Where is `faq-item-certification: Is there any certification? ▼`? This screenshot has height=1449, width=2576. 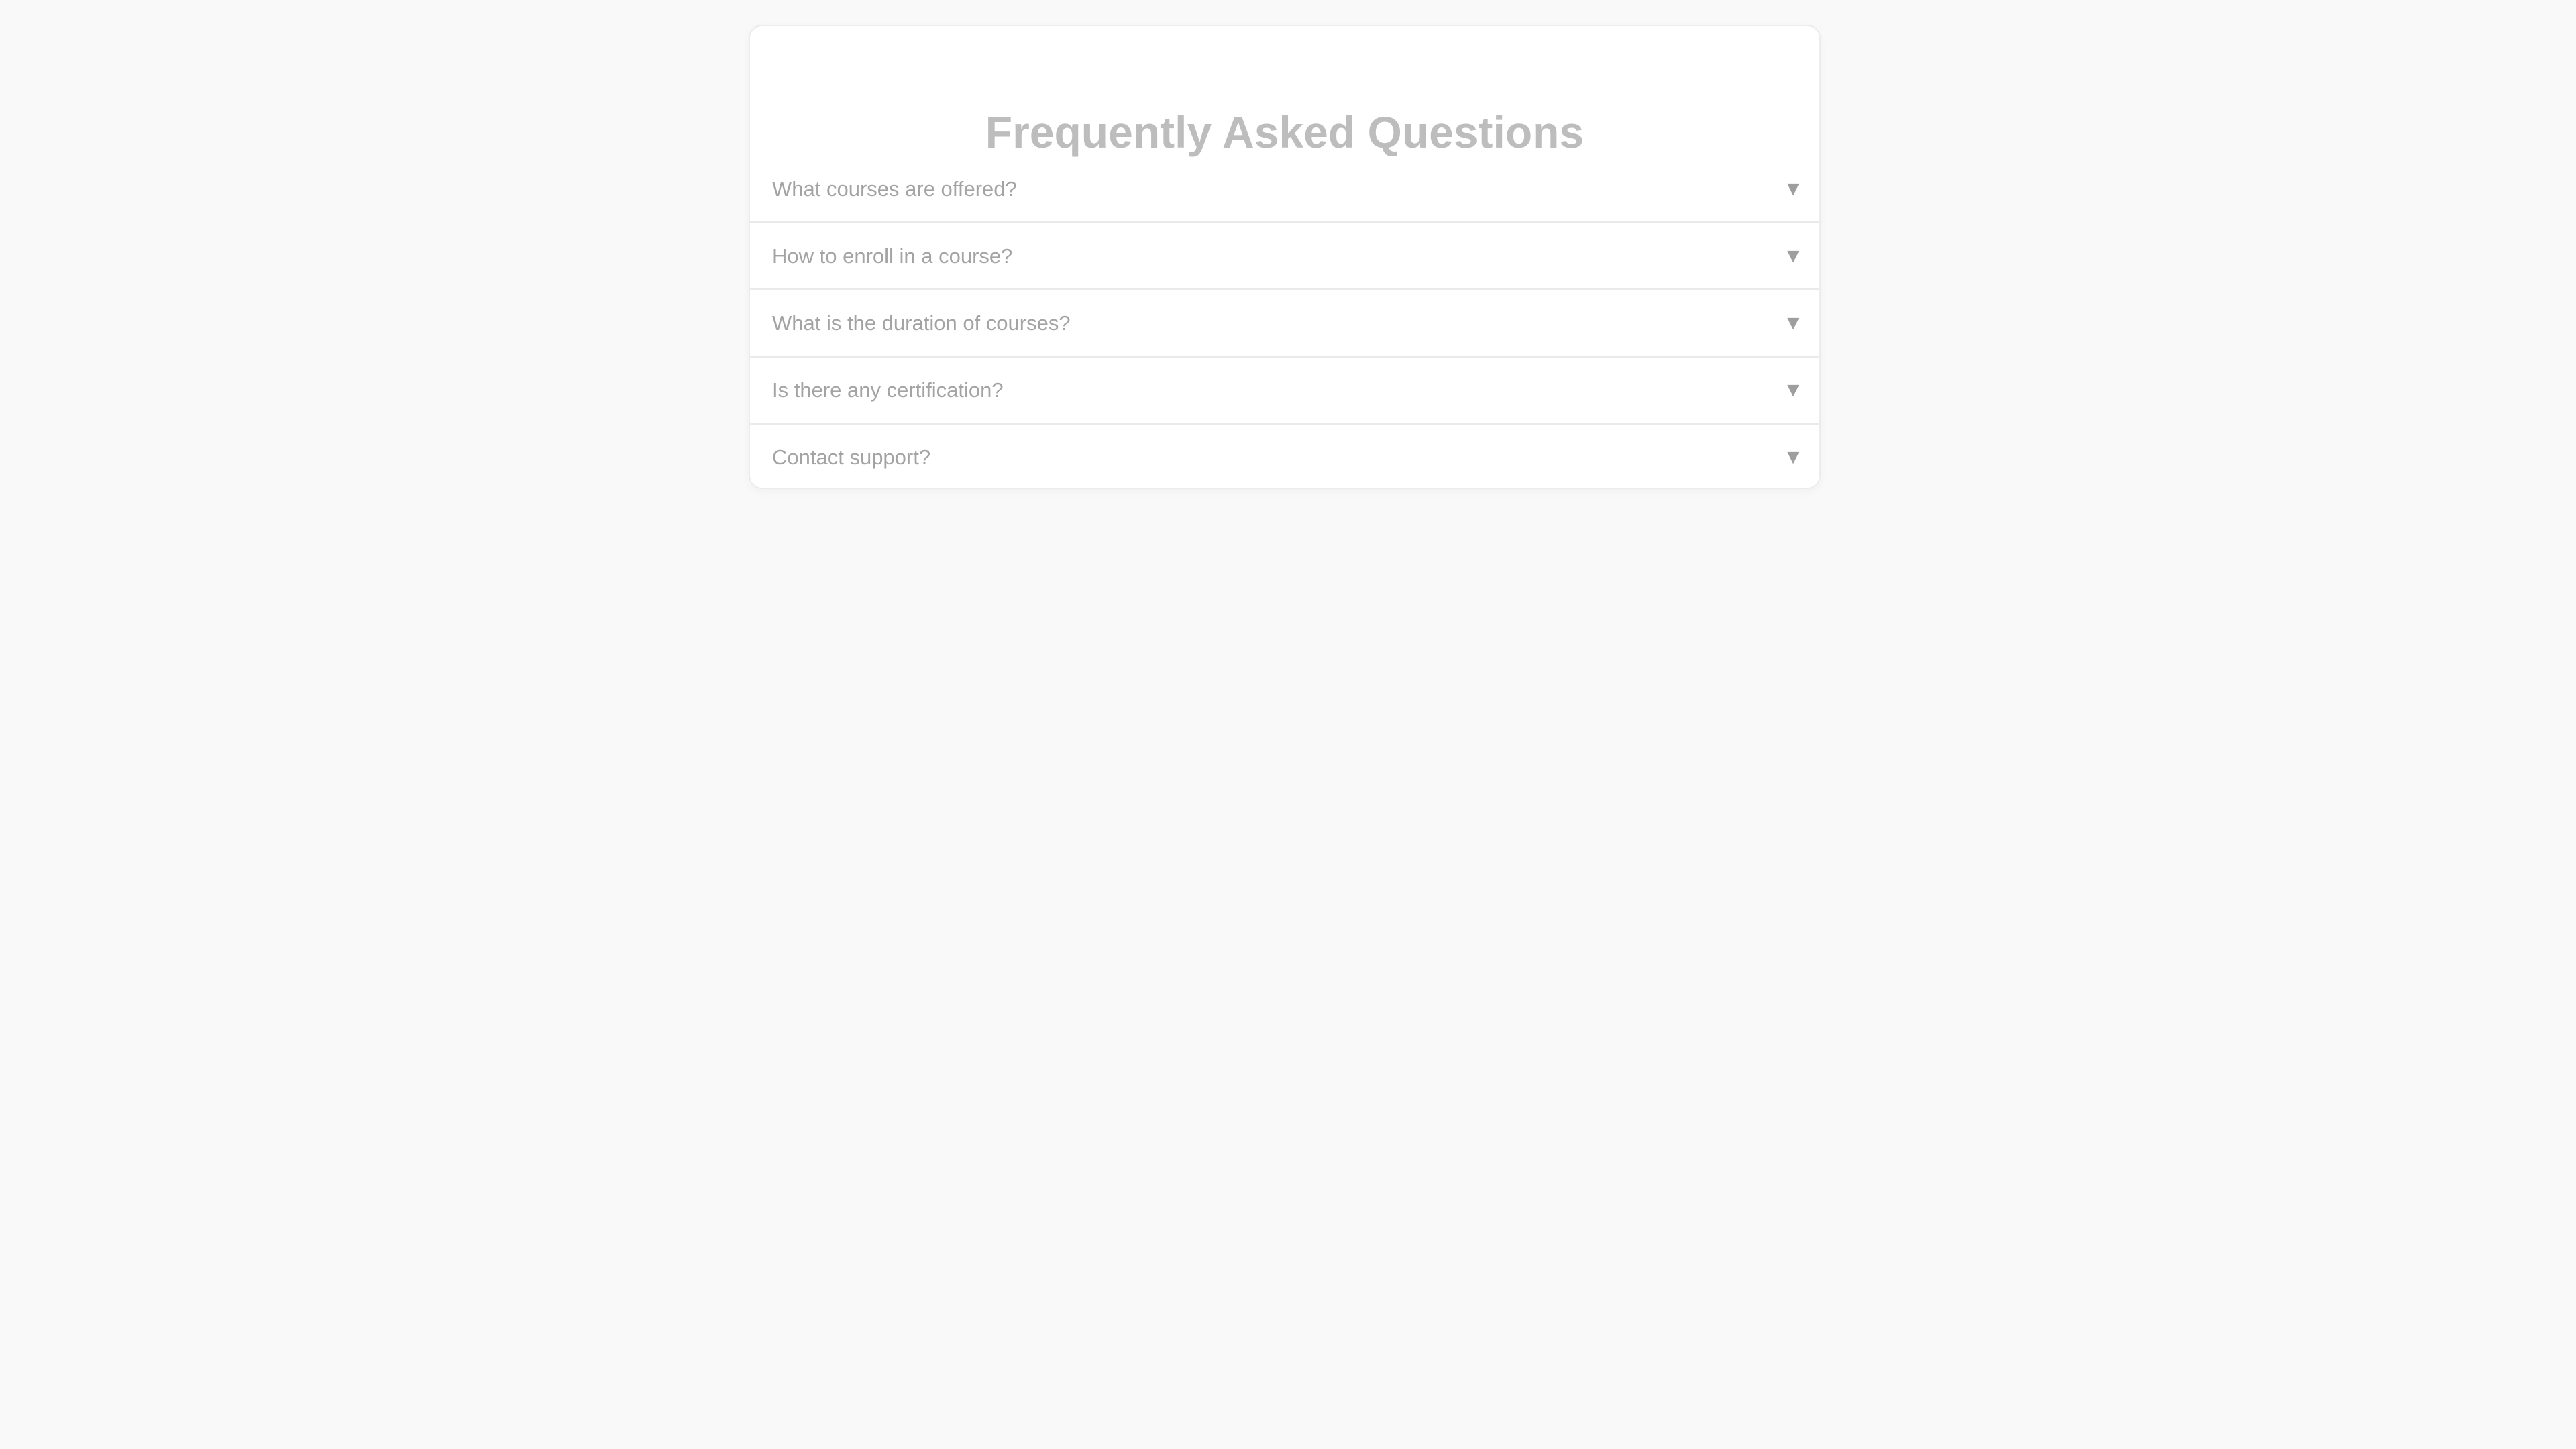
faq-item-certification: Is there any certification? ▼ is located at coordinates (1284, 391).